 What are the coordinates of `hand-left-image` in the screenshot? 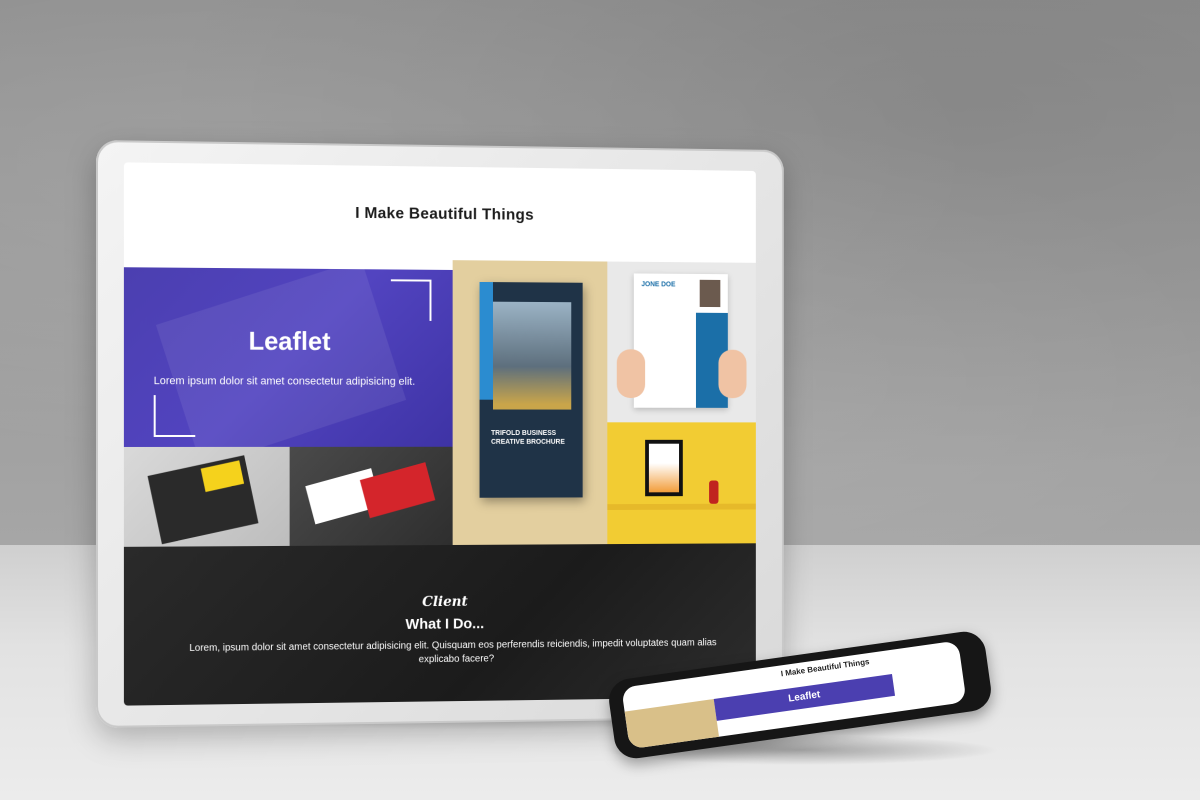 It's located at (631, 374).